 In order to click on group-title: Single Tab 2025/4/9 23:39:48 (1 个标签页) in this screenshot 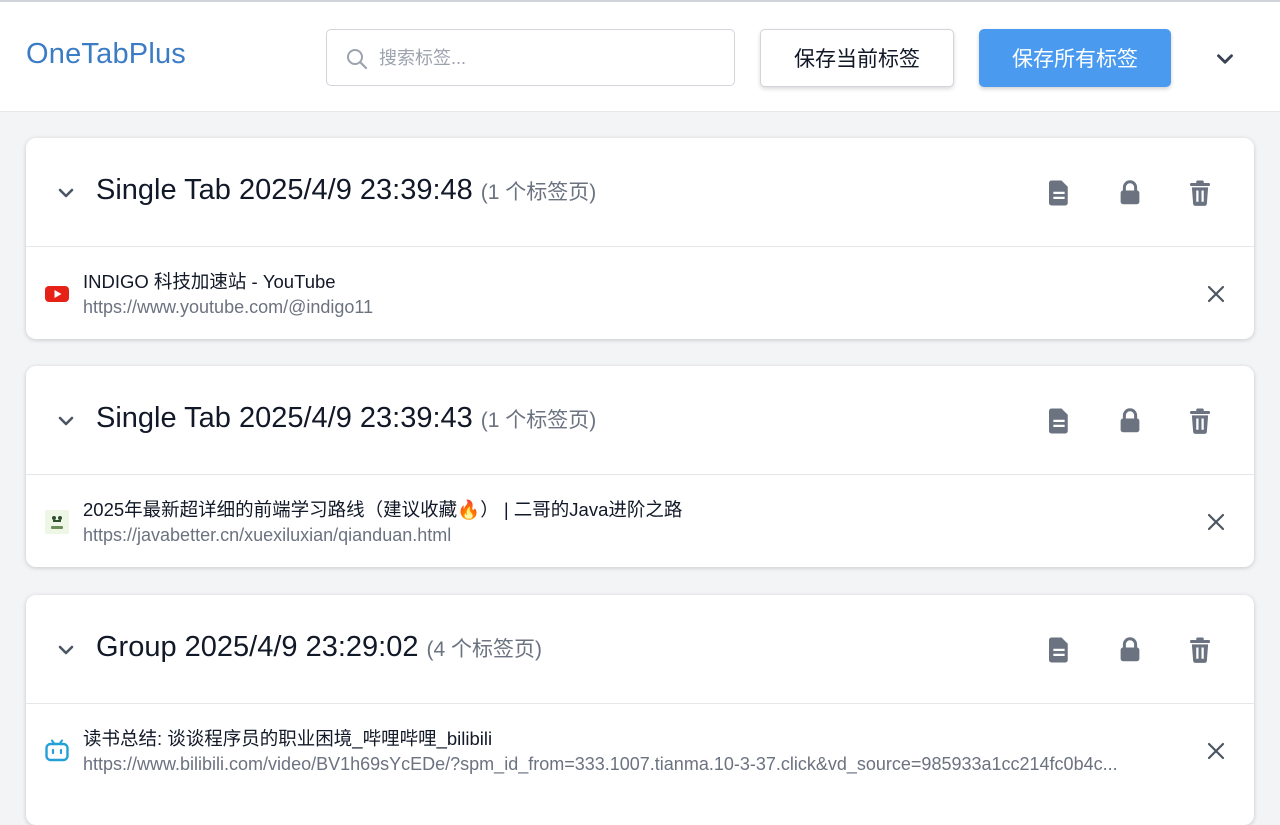, I will do `click(346, 190)`.